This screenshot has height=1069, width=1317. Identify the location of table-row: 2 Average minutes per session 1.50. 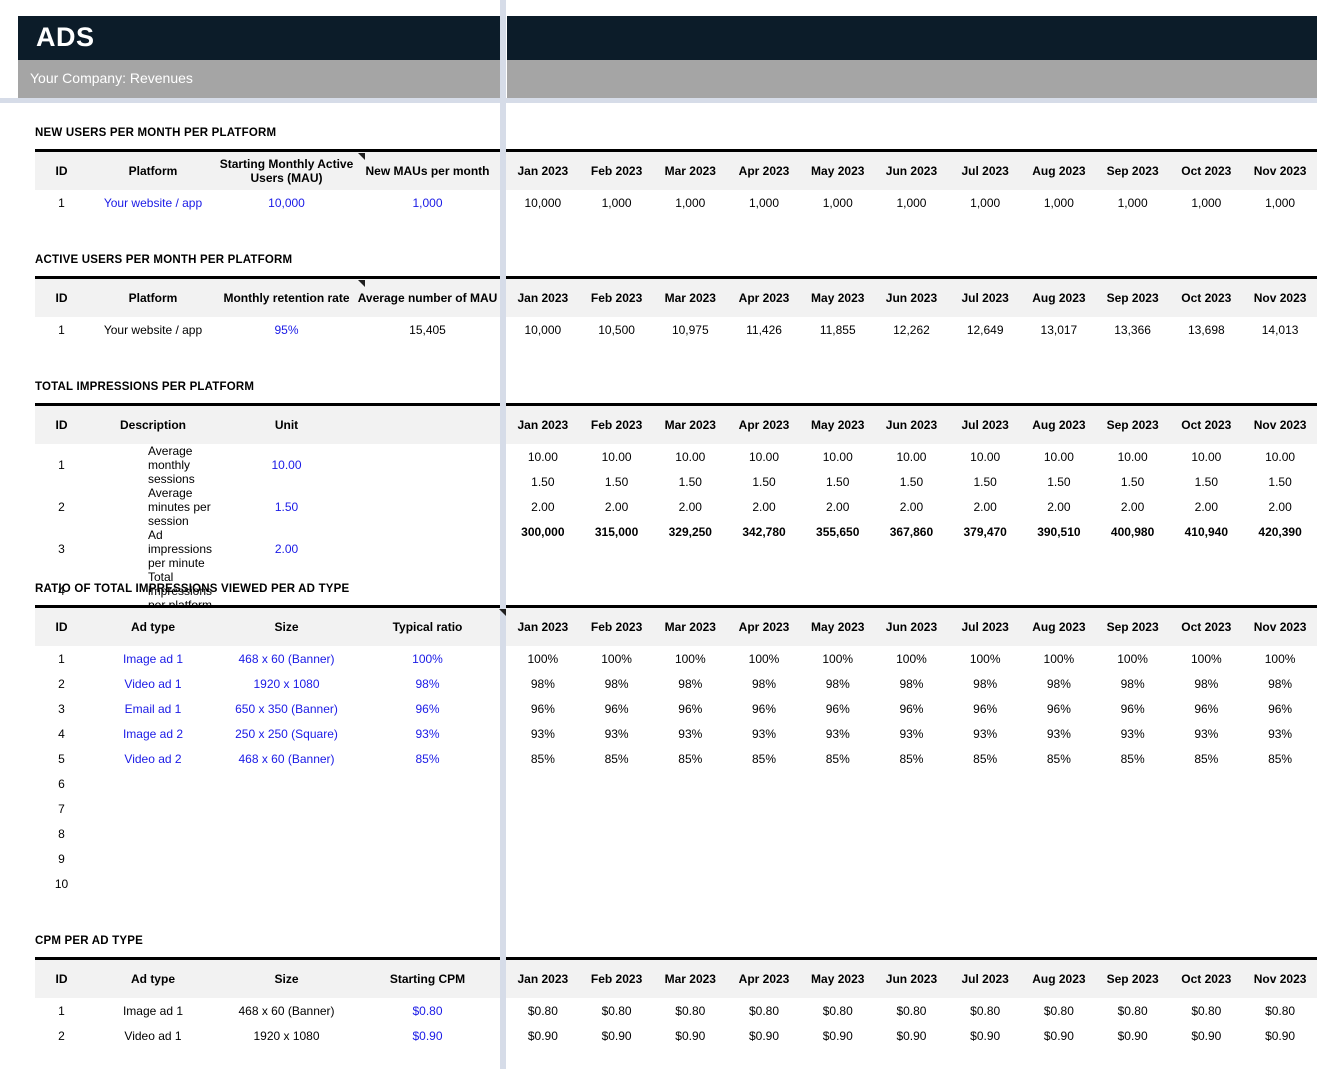
(267, 507).